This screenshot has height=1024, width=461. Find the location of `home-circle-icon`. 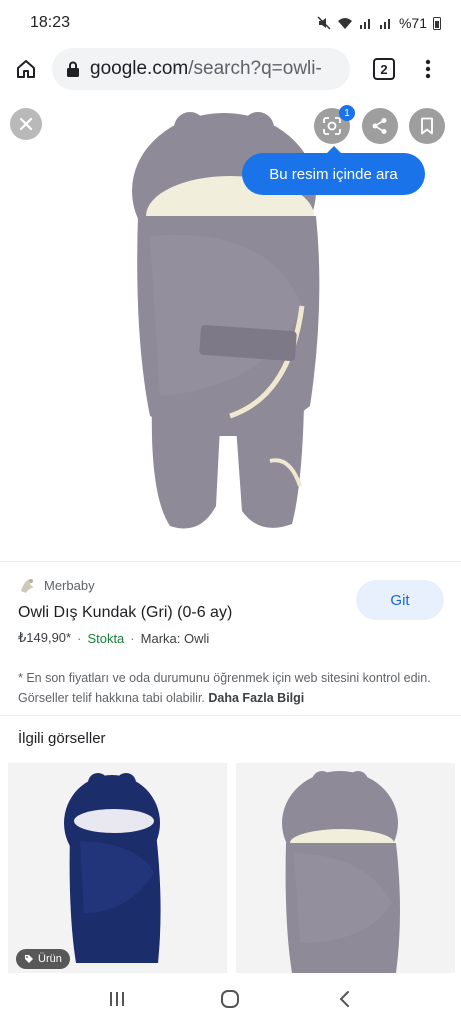

home-circle-icon is located at coordinates (230, 999).